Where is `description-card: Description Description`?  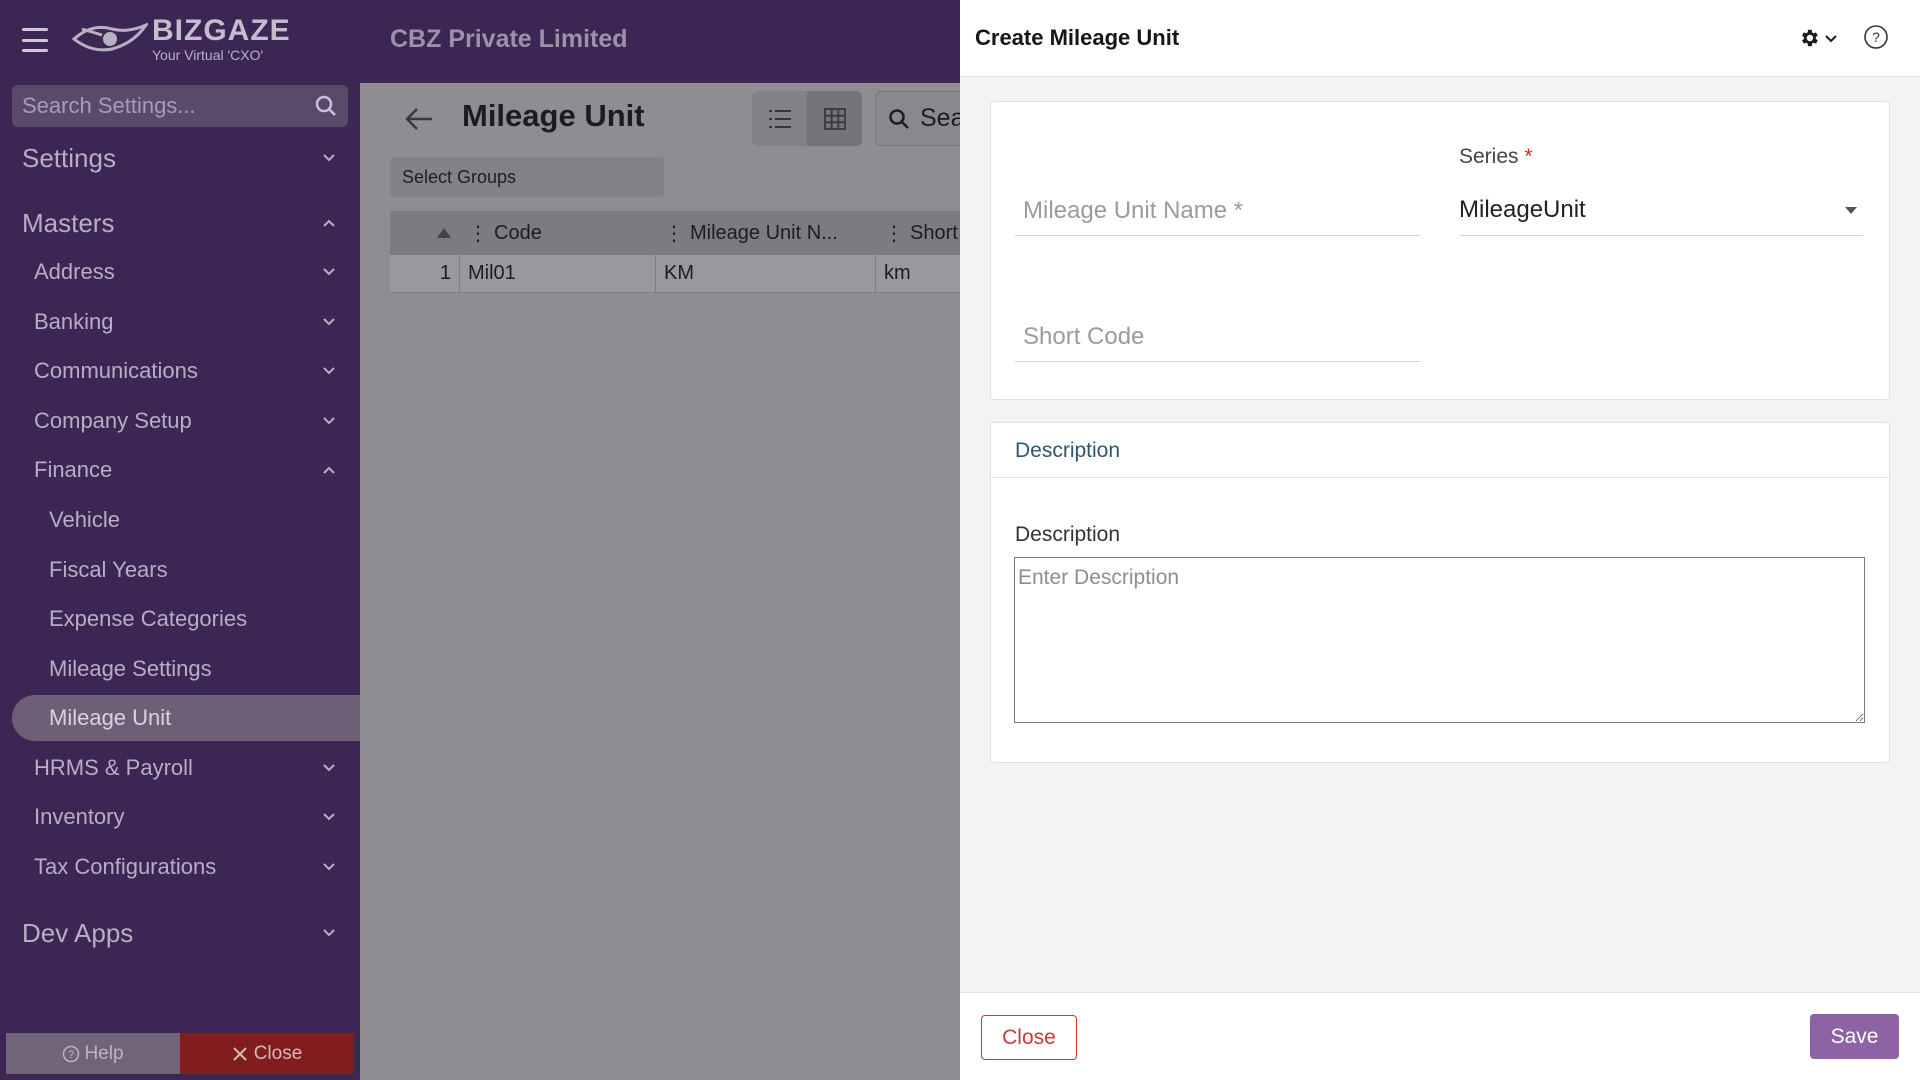 description-card: Description Description is located at coordinates (1440, 592).